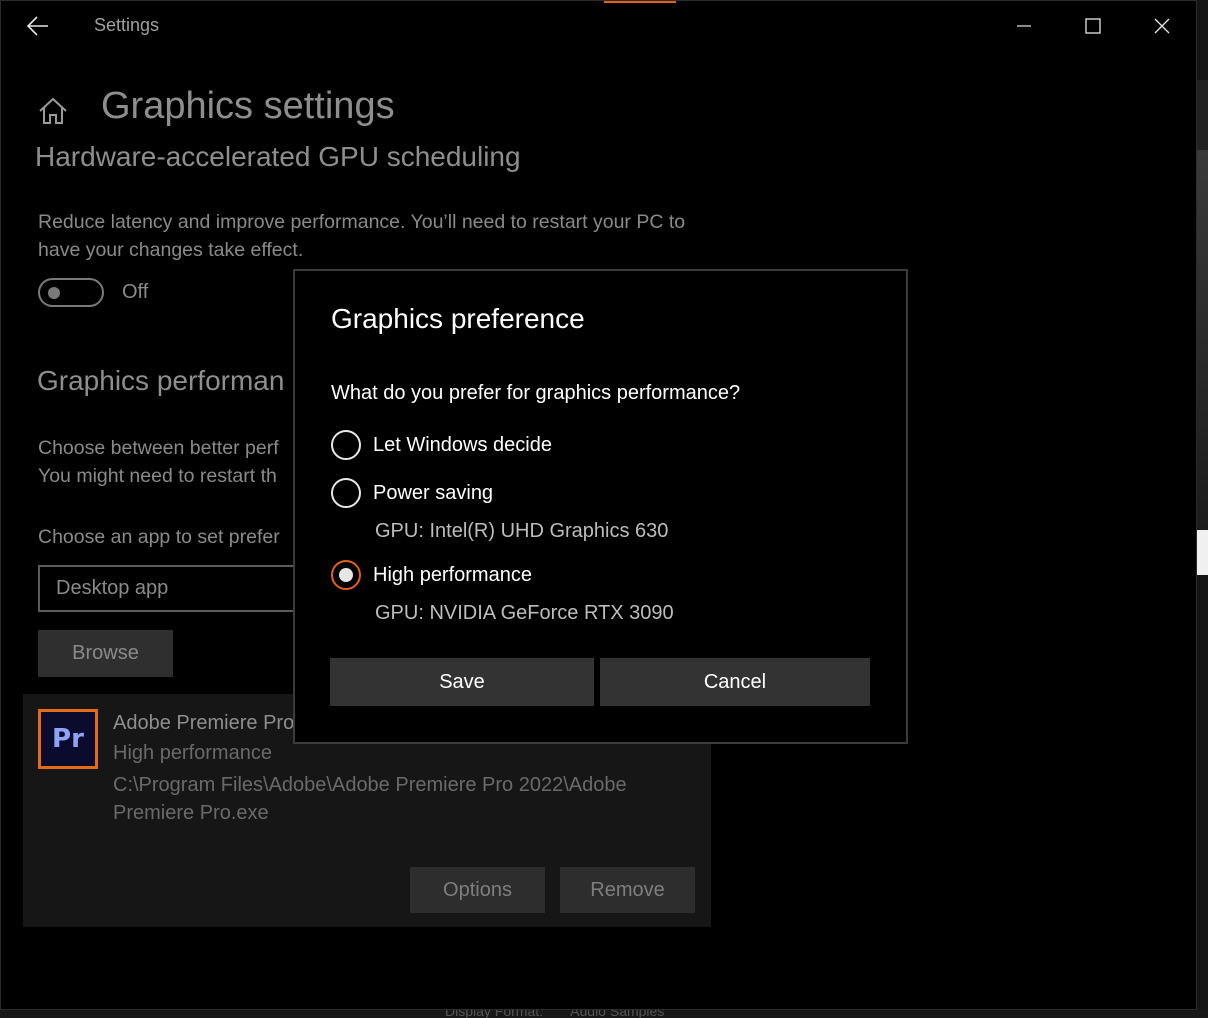  Describe the element at coordinates (462, 444) in the screenshot. I see `radio-label: Let Windows decide` at that location.